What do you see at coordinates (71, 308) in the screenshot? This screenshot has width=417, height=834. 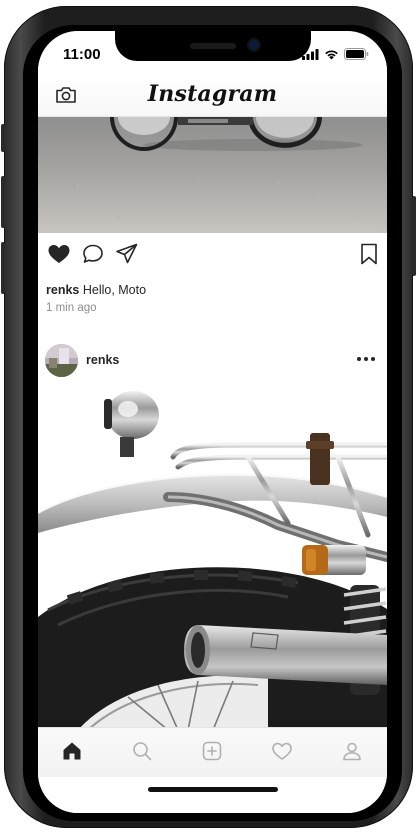 I see `post-timestamp: 1 min ago` at bounding box center [71, 308].